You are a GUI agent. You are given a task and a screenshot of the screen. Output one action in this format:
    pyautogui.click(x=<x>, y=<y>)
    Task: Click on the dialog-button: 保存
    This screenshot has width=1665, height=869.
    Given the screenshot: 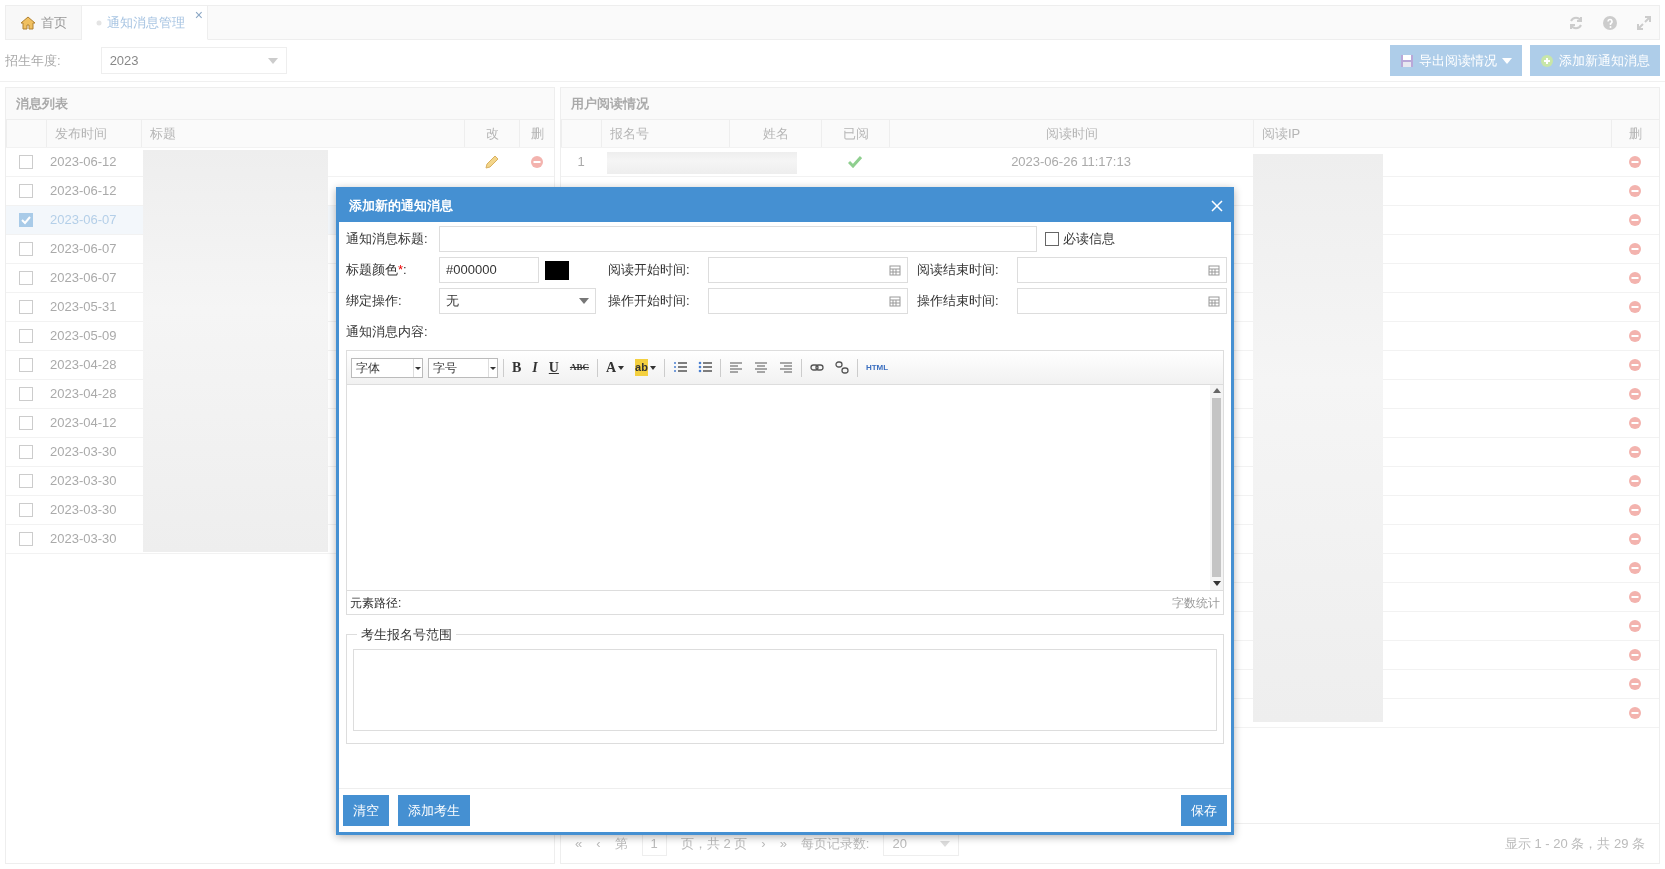 What is the action you would take?
    pyautogui.click(x=1204, y=810)
    